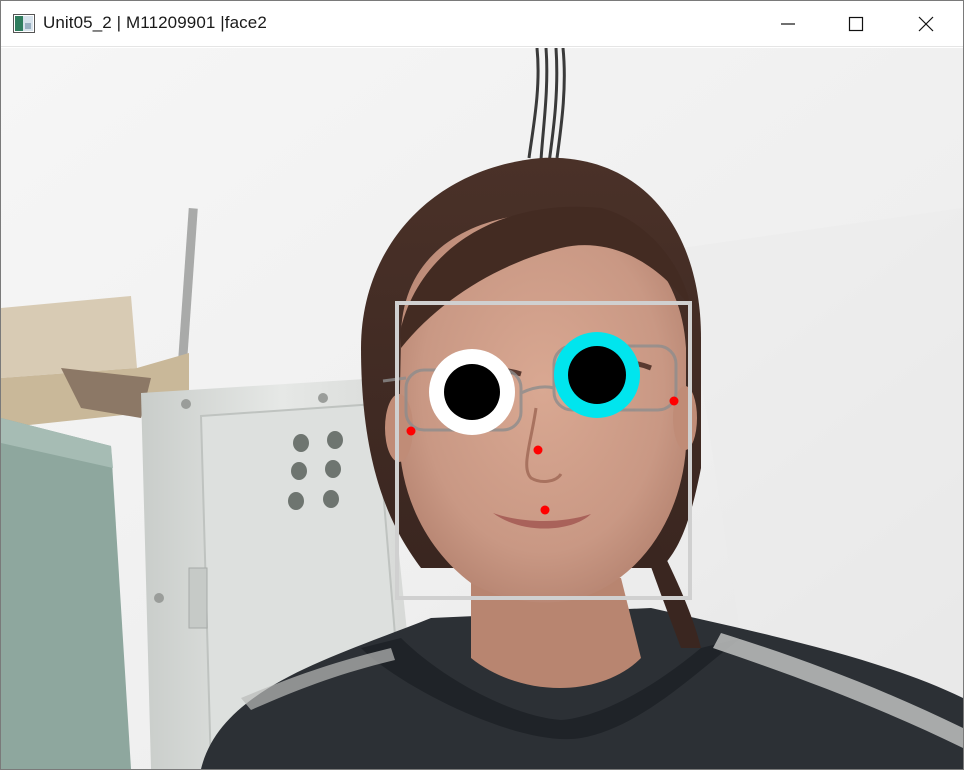 Image resolution: width=964 pixels, height=770 pixels. I want to click on minimize-button, so click(788, 24).